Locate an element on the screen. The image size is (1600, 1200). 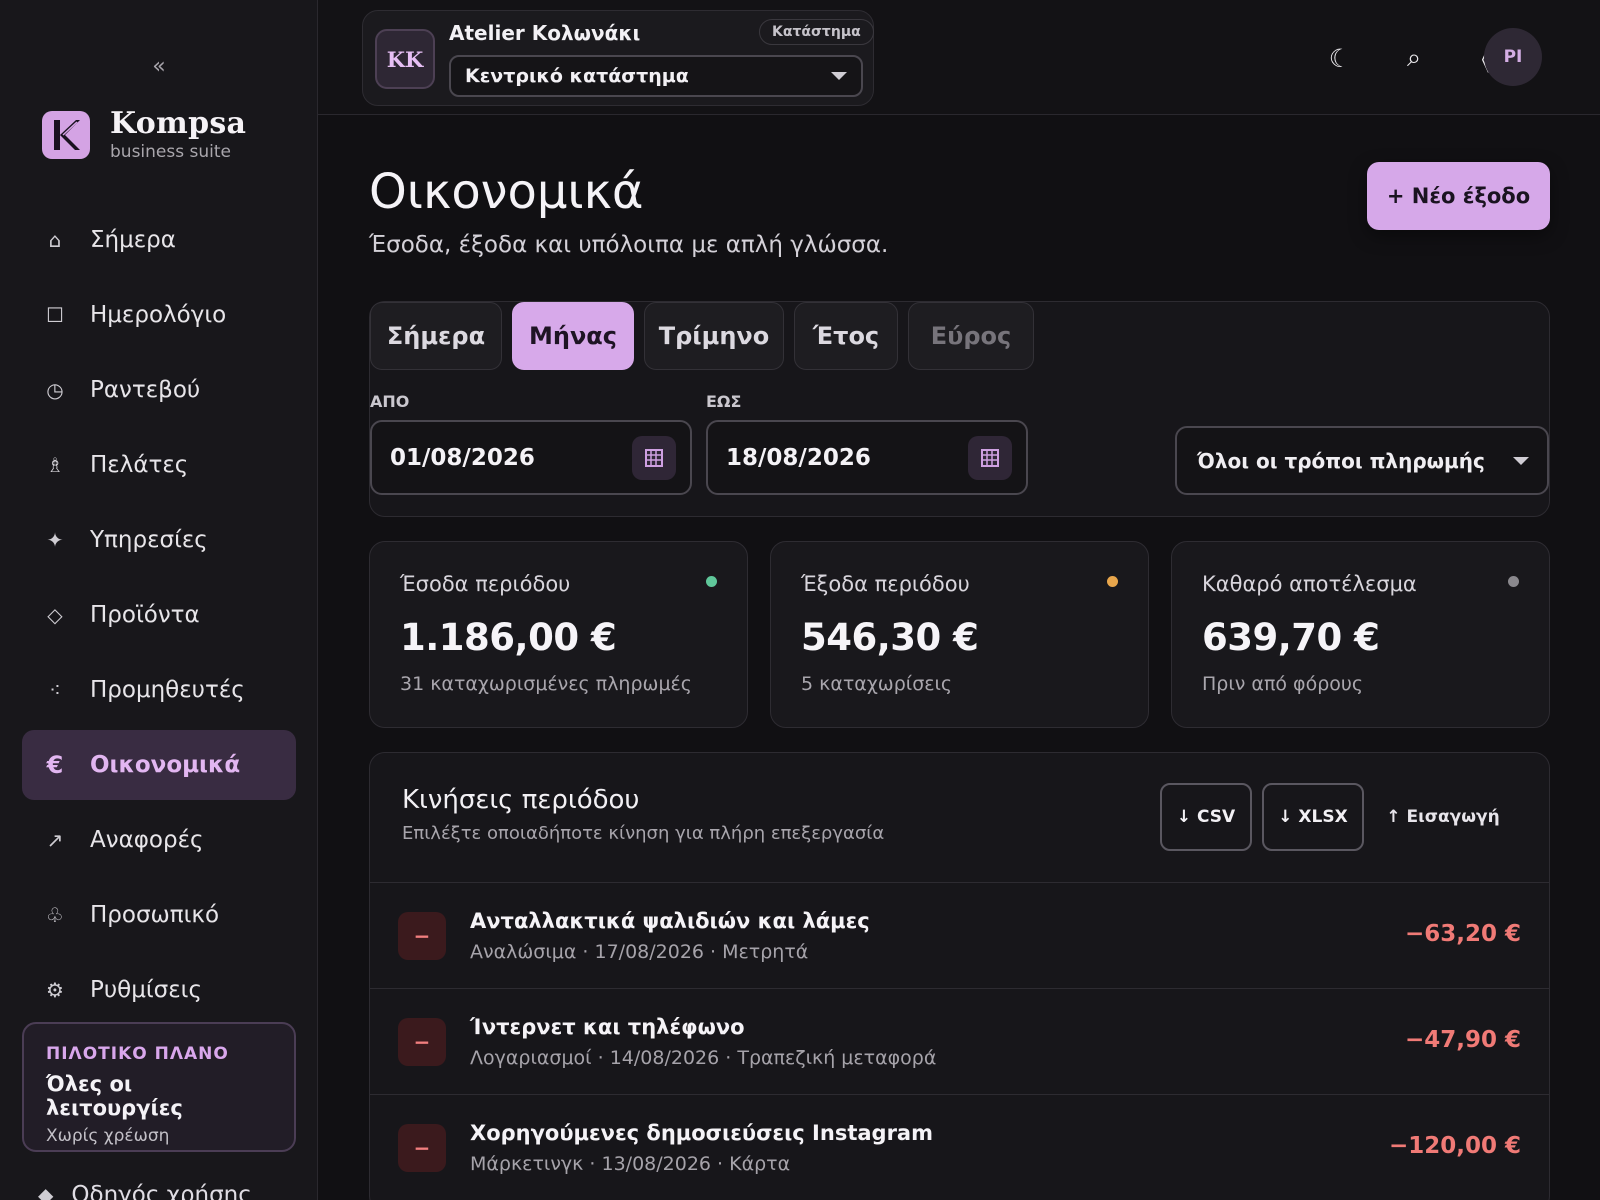
sidebar-item-arrow-up-right: ↗ Αναφορές is located at coordinates (159, 840).